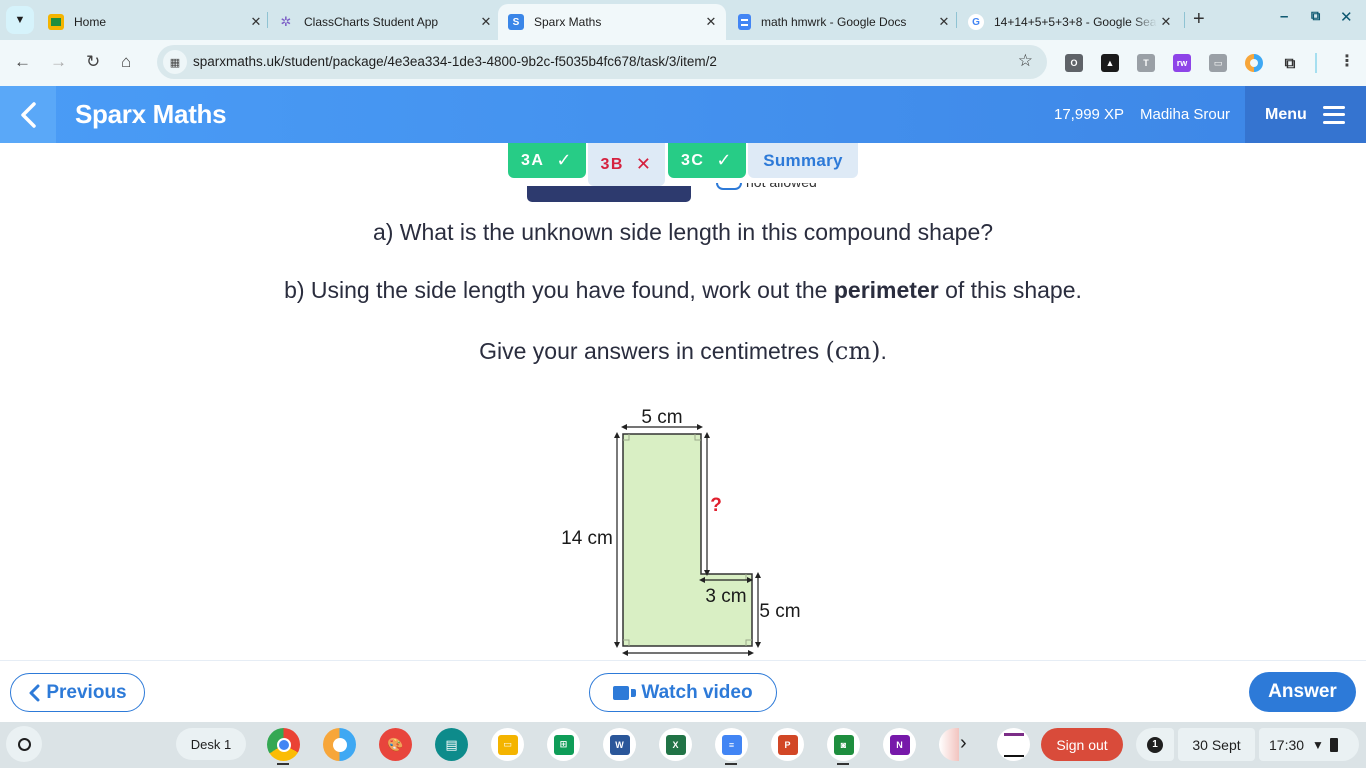 The height and width of the screenshot is (768, 1366). I want to click on notification-count-badge: 1, so click(1155, 744).